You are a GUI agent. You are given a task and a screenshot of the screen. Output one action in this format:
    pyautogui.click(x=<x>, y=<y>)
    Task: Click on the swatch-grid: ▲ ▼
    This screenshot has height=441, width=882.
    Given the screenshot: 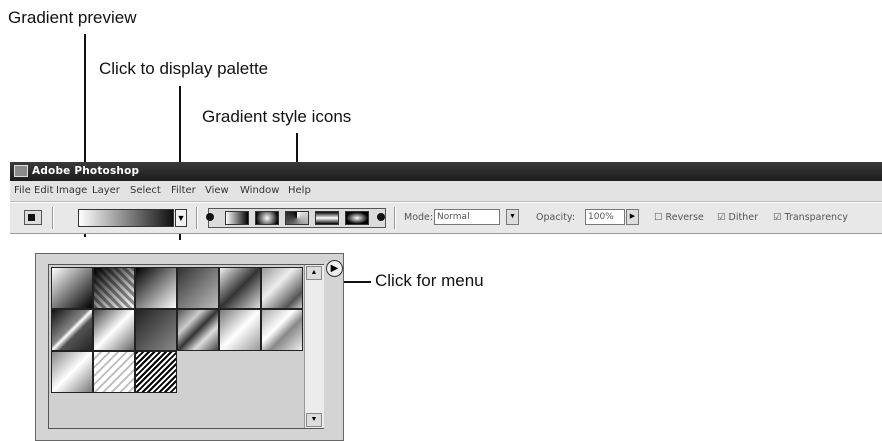 What is the action you would take?
    pyautogui.click(x=186, y=346)
    